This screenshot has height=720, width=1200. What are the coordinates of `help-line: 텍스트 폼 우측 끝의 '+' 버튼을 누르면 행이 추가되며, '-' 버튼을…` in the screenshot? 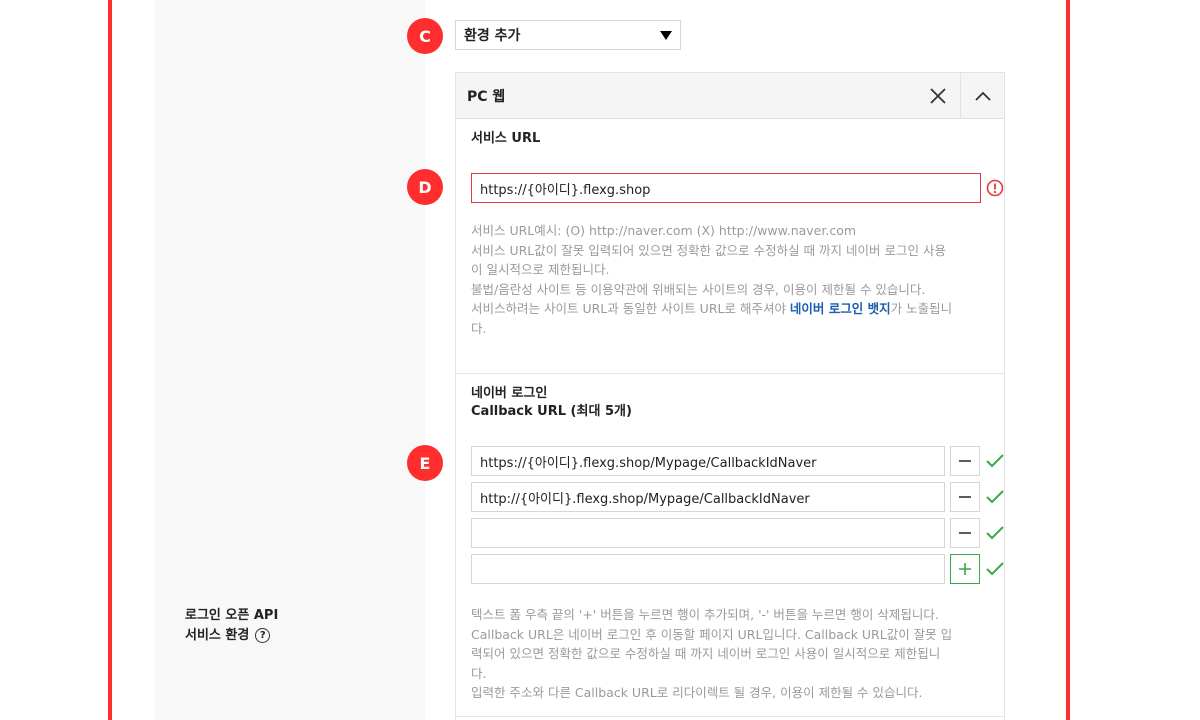 It's located at (705, 614).